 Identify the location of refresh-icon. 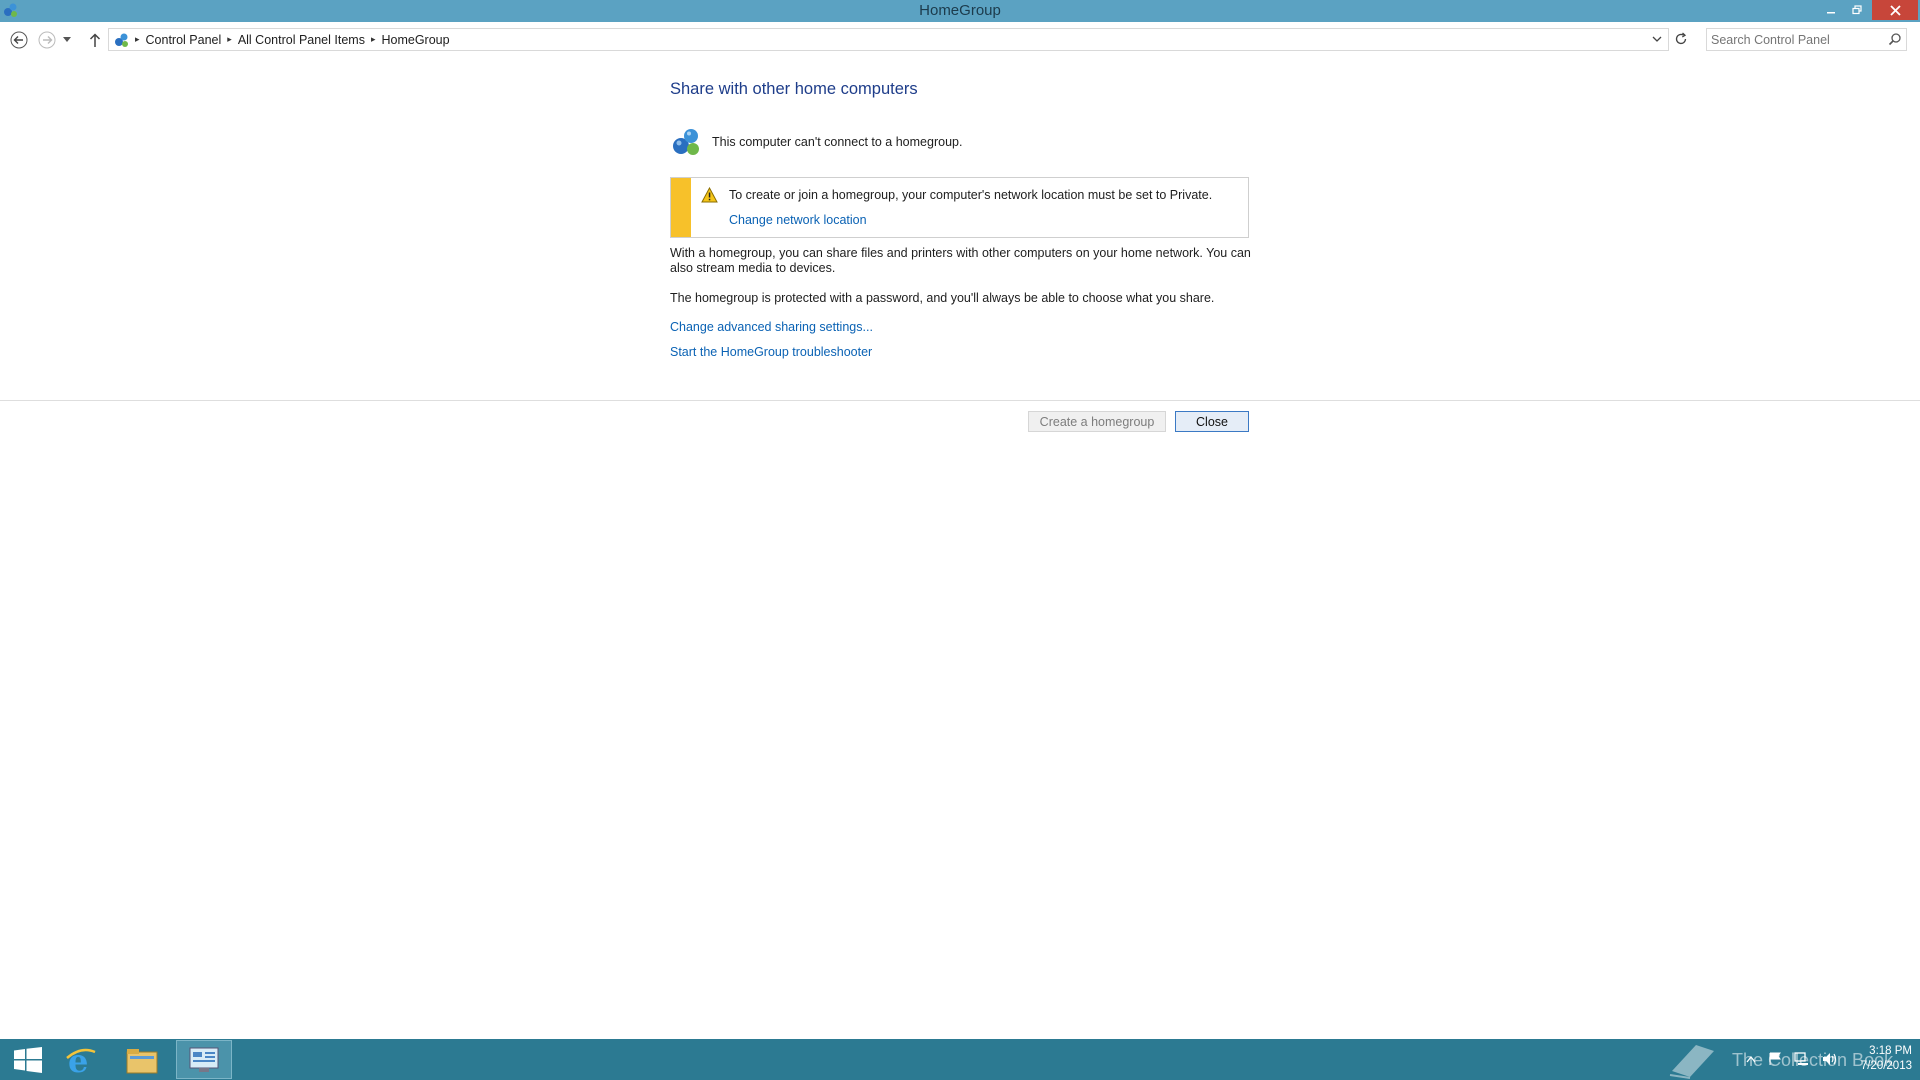
(1681, 38).